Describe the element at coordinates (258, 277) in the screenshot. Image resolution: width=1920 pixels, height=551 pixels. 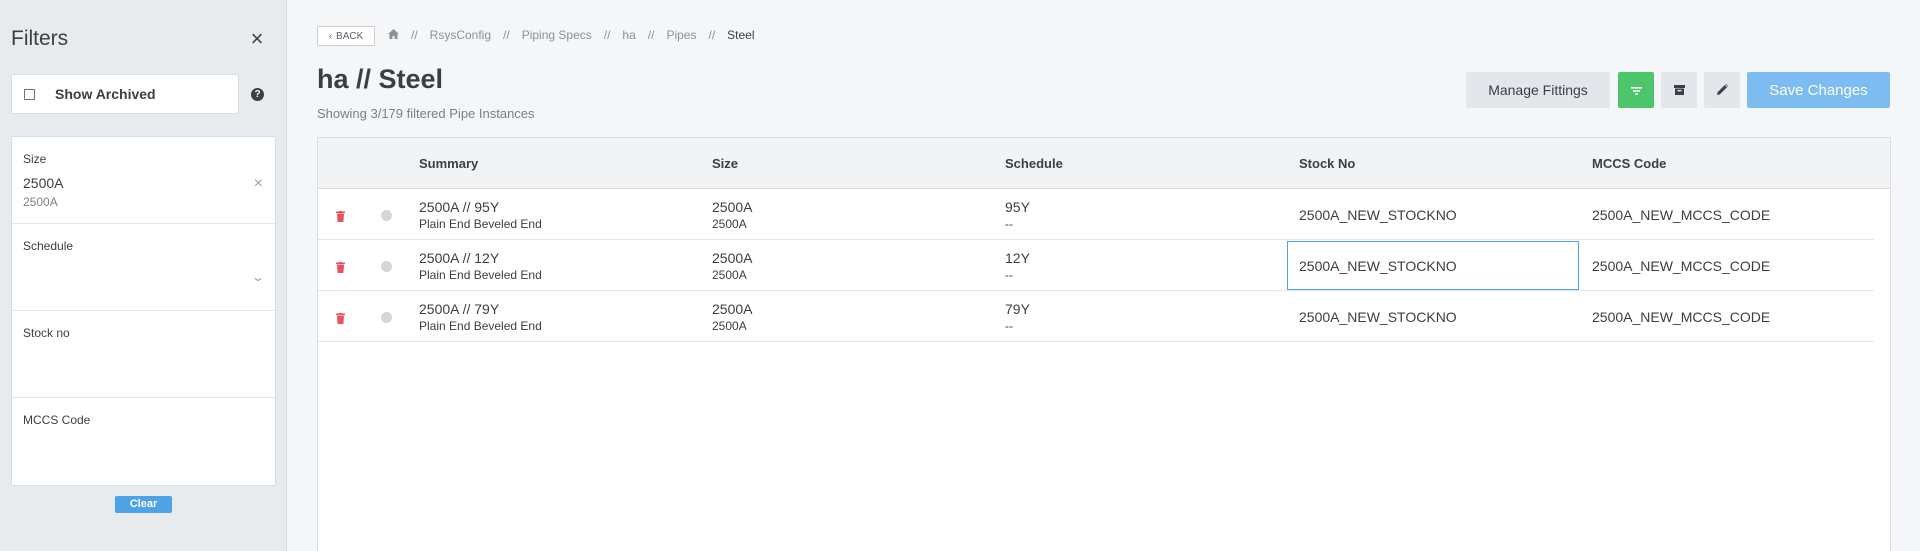
I see `chevron-down-icon: ⌄` at that location.